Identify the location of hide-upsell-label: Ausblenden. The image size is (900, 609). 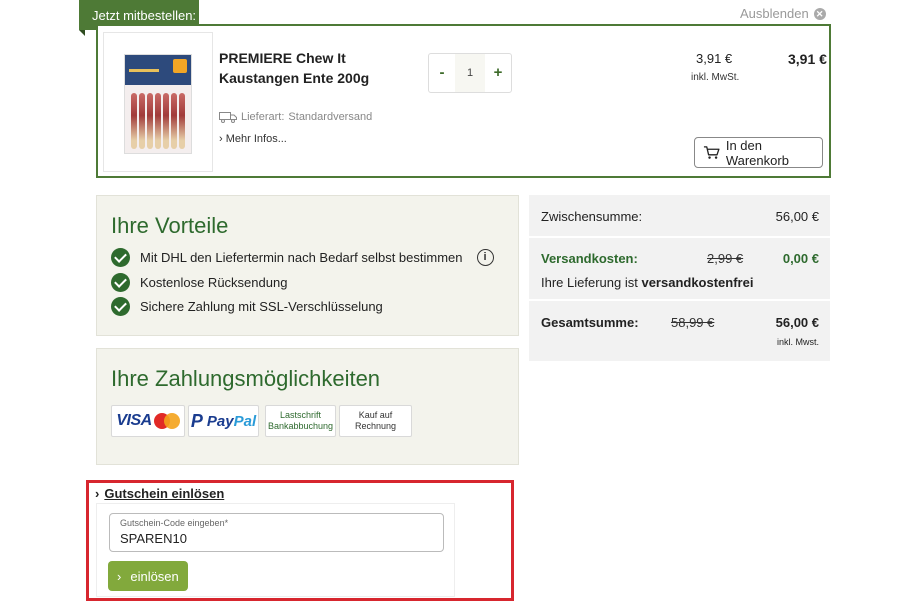
(774, 13).